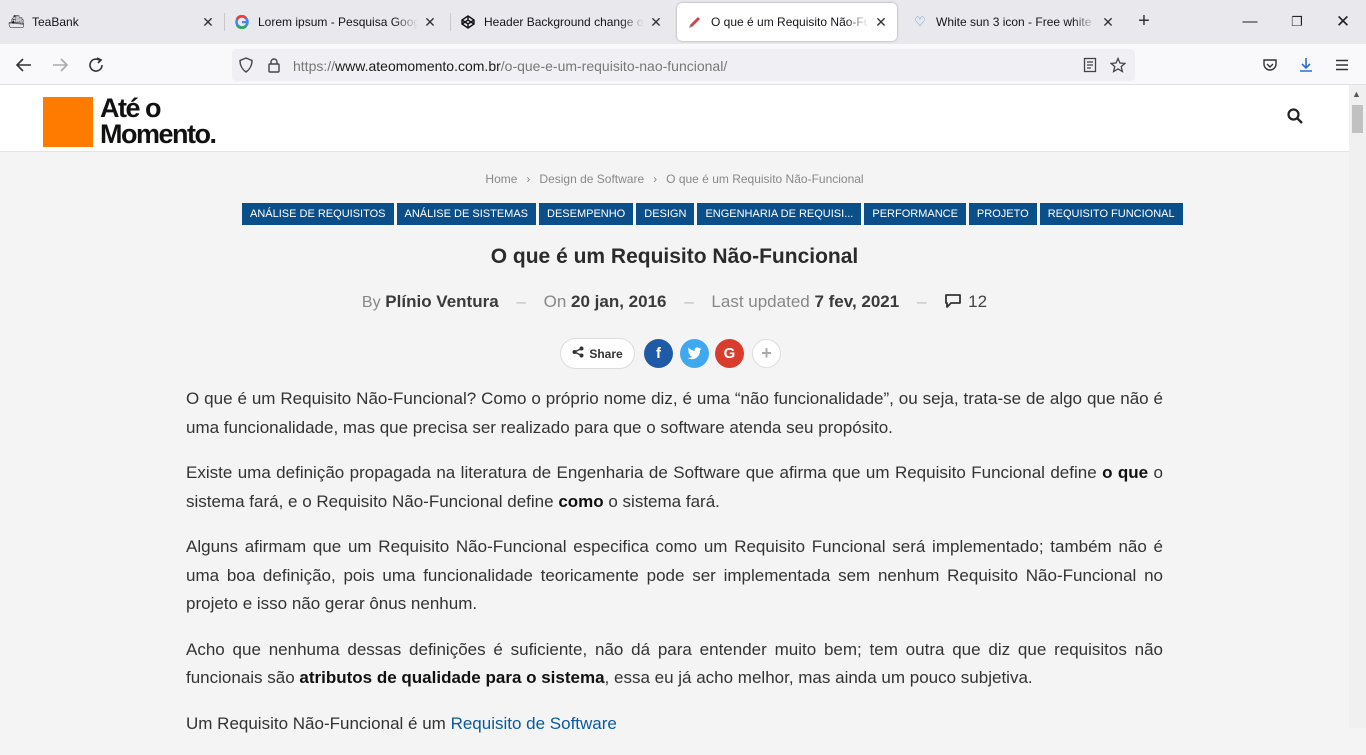  Describe the element at coordinates (314, 66) in the screenshot. I see `url-scheme: https://` at that location.